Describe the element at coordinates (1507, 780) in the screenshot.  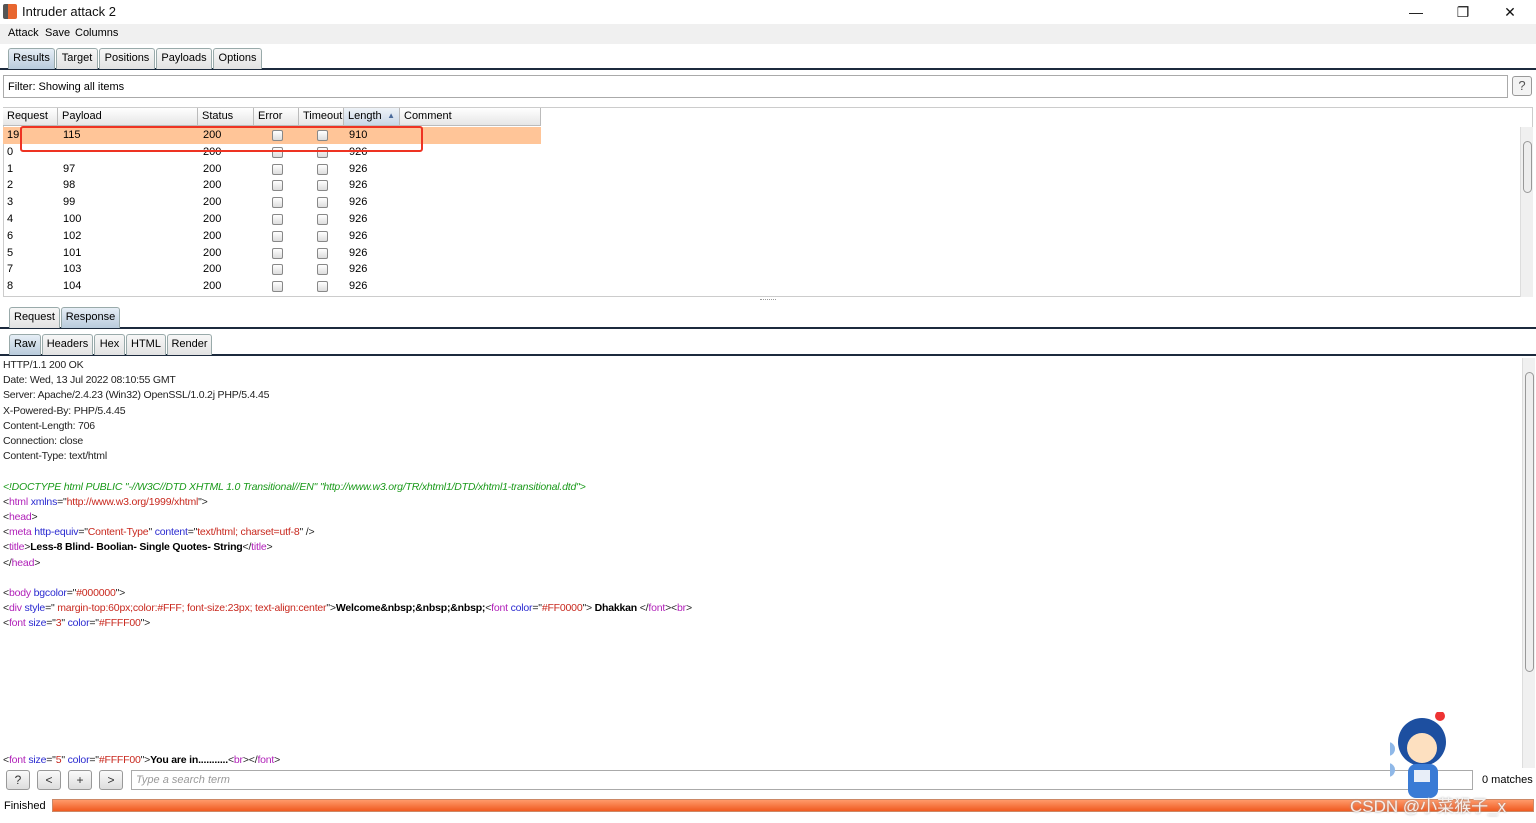
I see `match-count: 0 matches` at that location.